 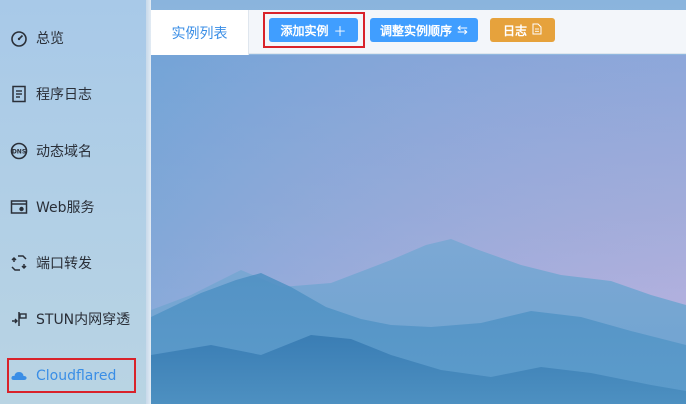 I want to click on log-label: 日志, so click(x=514, y=30).